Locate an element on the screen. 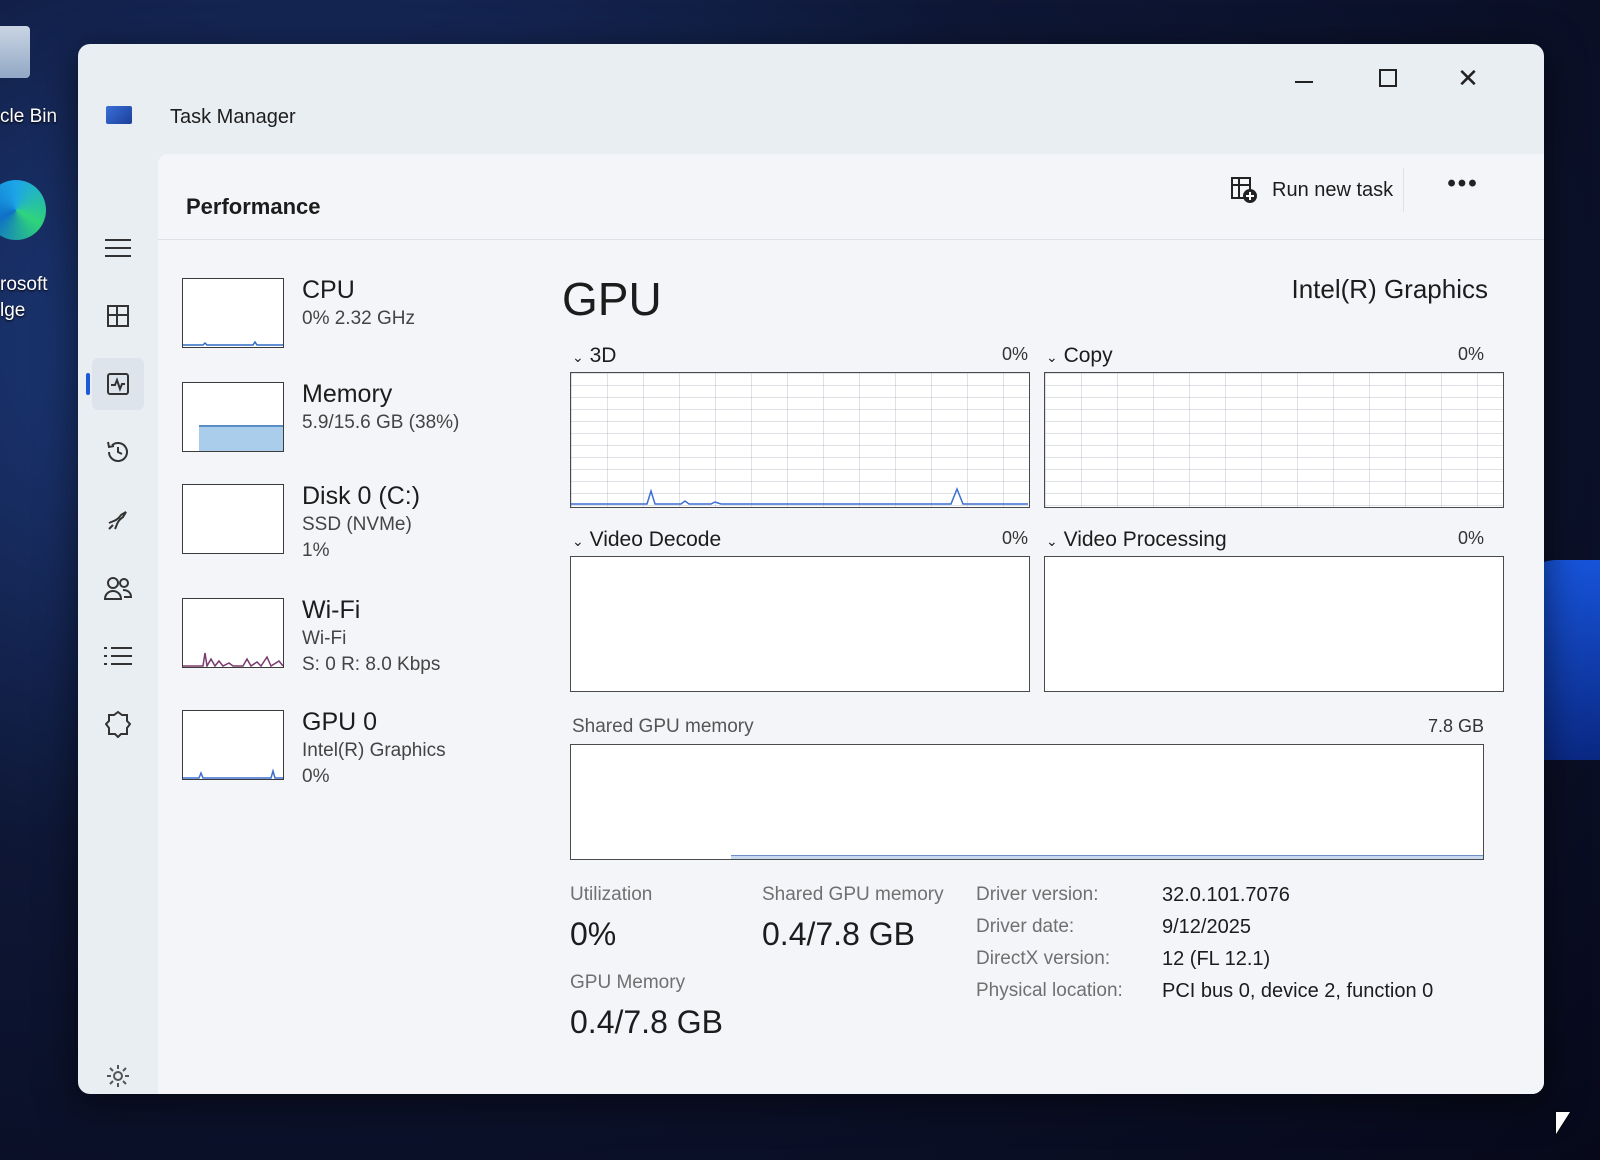 The image size is (1600, 1160). utilization-value: 0% is located at coordinates (593, 934).